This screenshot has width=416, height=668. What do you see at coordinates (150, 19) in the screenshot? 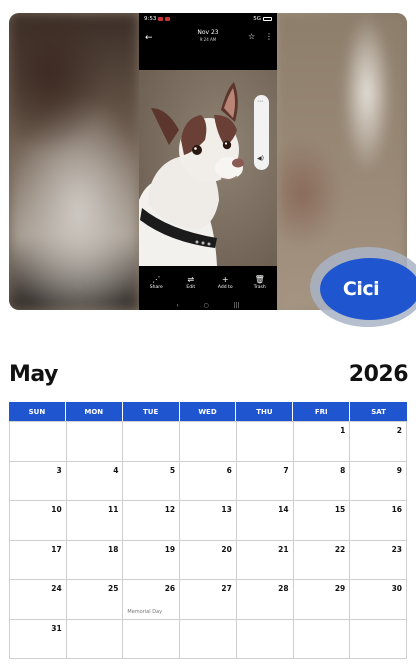
I see `status-time: 9:53` at bounding box center [150, 19].